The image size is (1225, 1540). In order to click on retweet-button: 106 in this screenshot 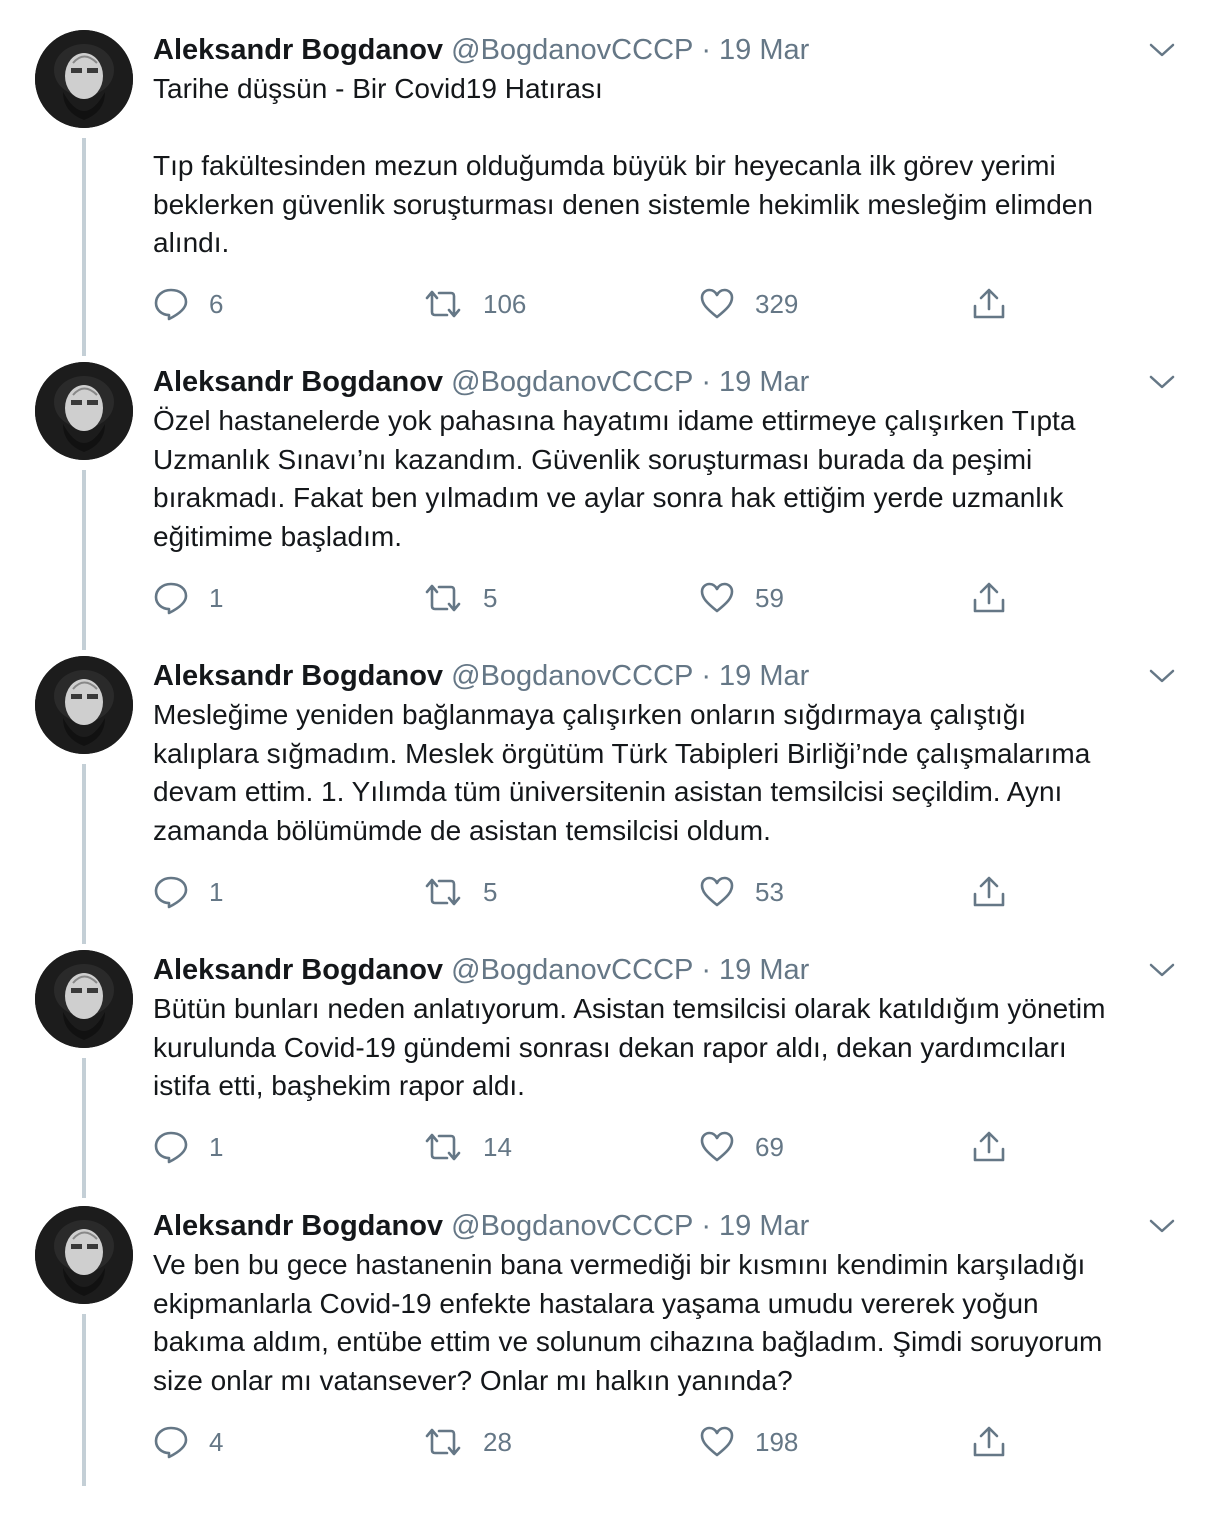, I will do `click(474, 304)`.